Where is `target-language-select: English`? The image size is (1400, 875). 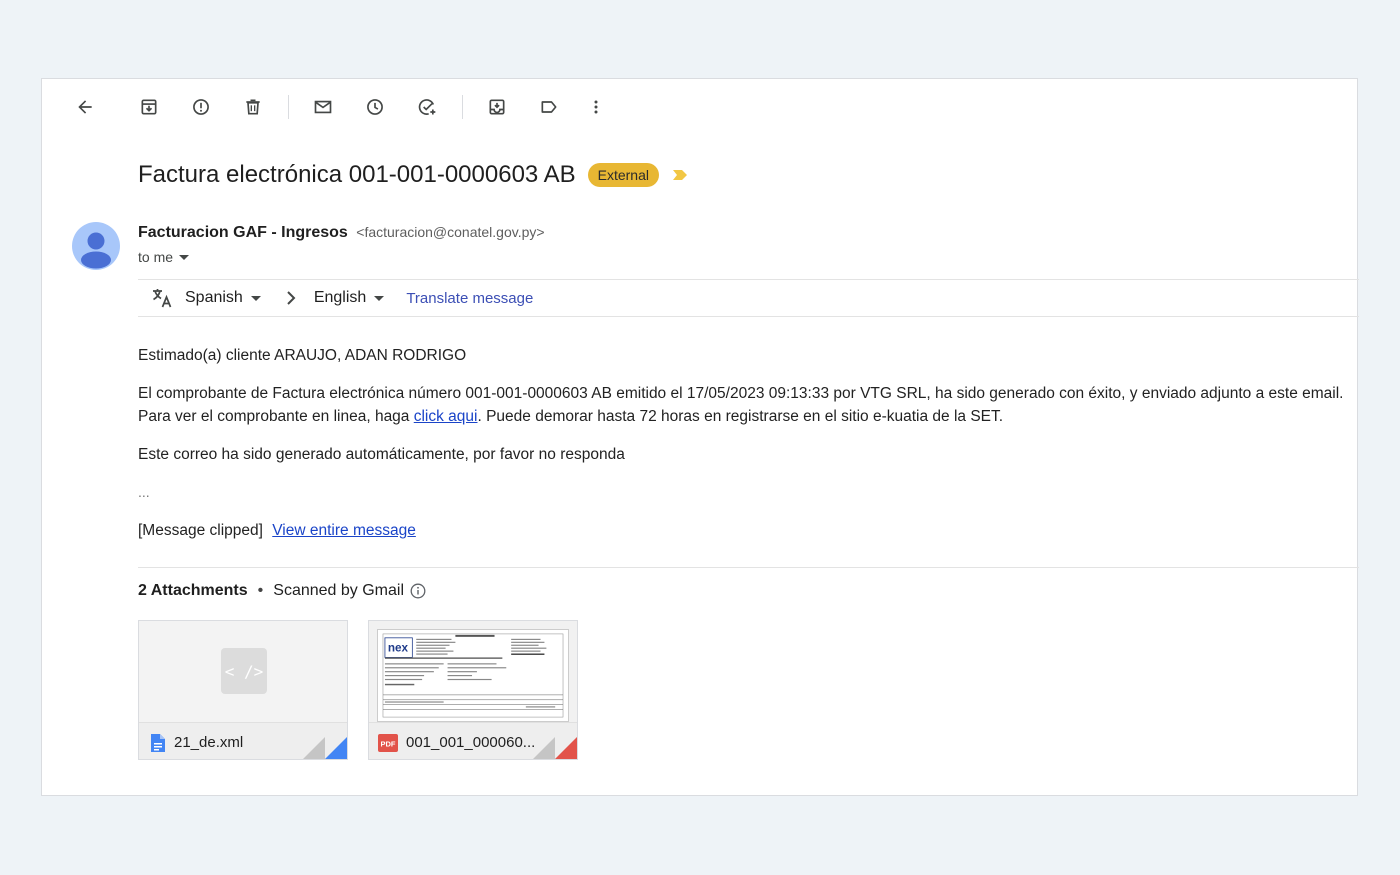 target-language-select: English is located at coordinates (349, 298).